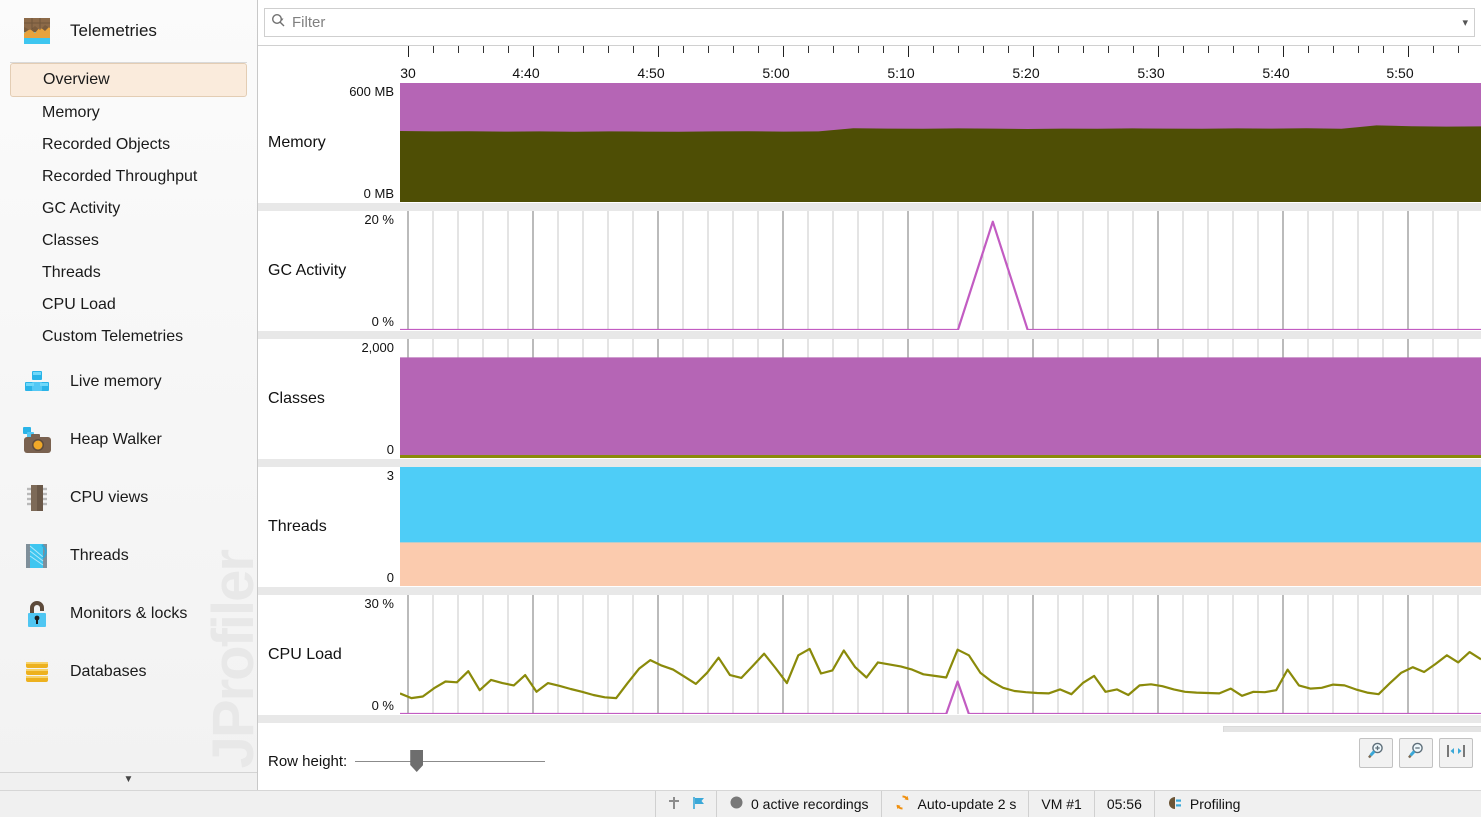 This screenshot has height=817, width=1481. I want to click on status-auto-update-label: Auto-update 2 s, so click(967, 804).